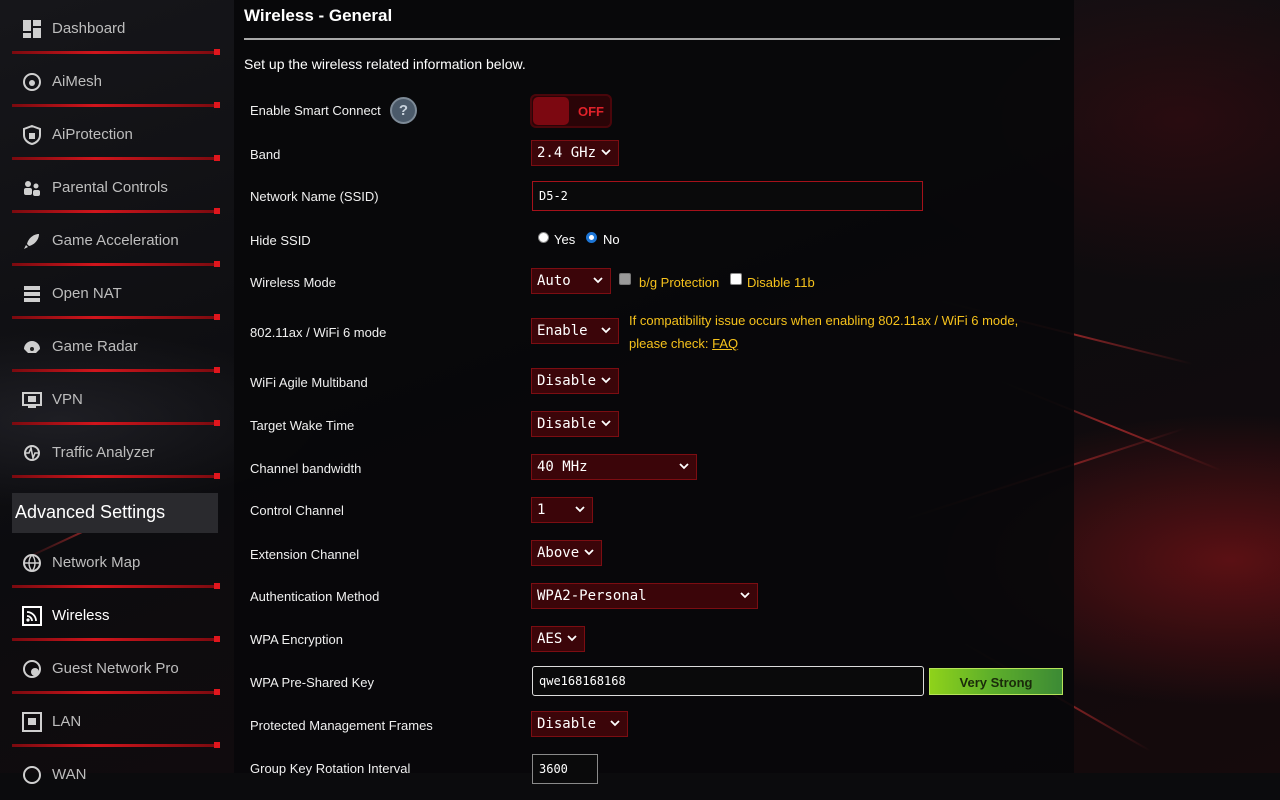  I want to click on channel-bandwidth-label: Channel bandwidth, so click(306, 468).